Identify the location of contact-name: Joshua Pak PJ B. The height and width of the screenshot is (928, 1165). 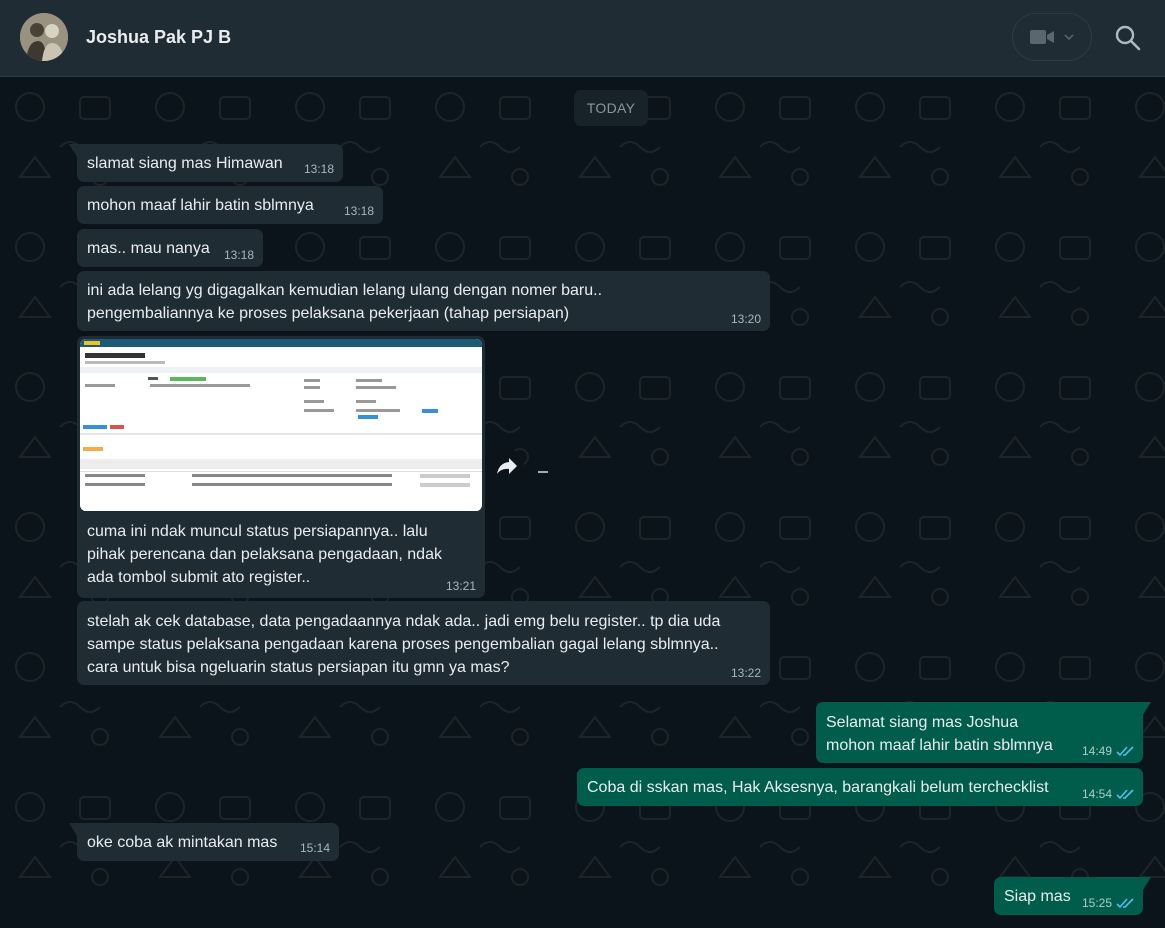
(158, 37).